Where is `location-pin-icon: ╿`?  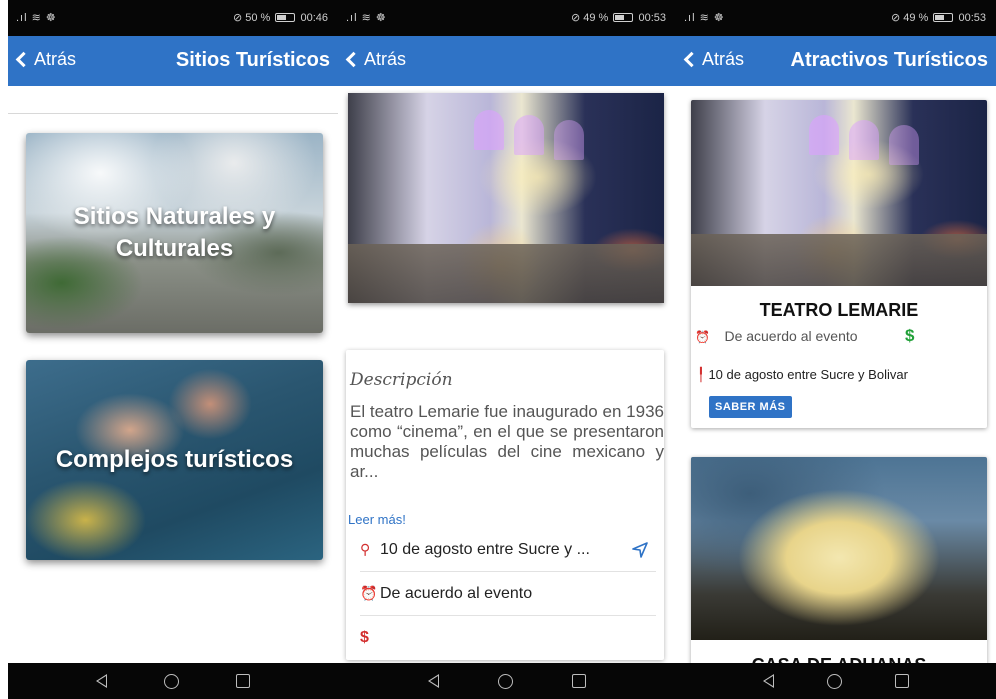
location-pin-icon: ╿ is located at coordinates (701, 374).